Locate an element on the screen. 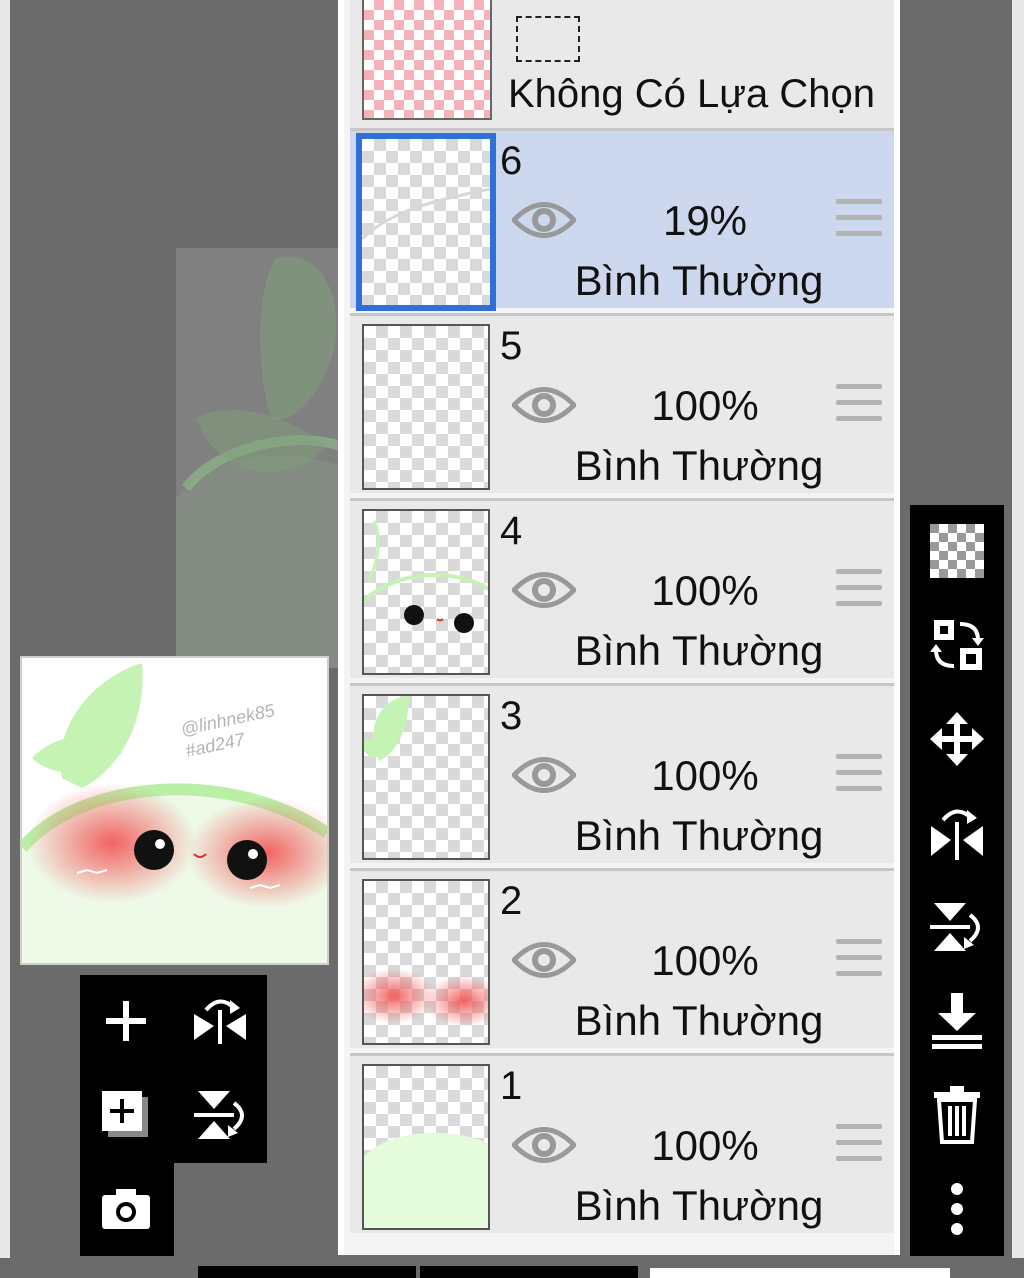 Image resolution: width=1024 pixels, height=1278 pixels. layer-number: 5 is located at coordinates (511, 346).